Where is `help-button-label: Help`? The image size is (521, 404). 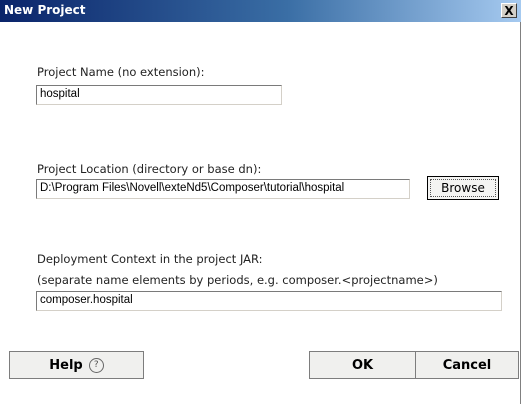 help-button-label: Help is located at coordinates (66, 365).